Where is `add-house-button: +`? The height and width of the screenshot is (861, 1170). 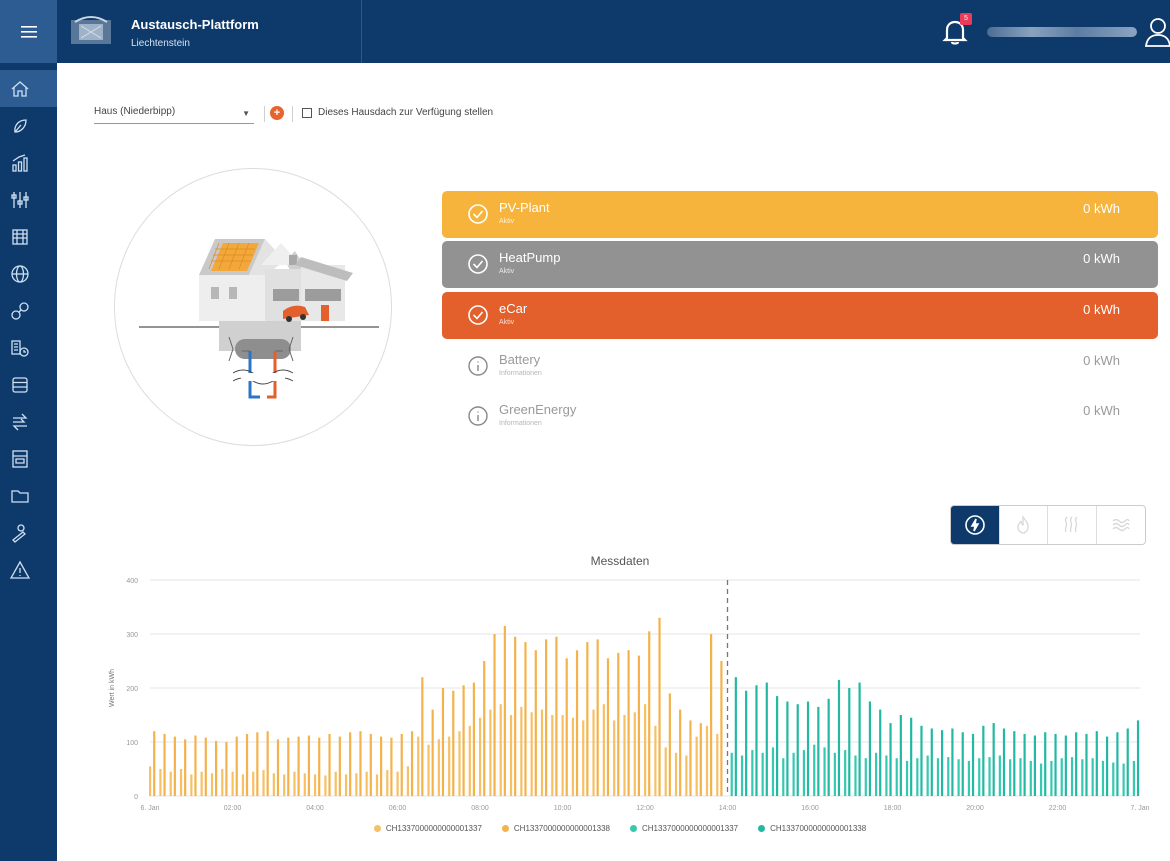
add-house-button: + is located at coordinates (277, 113).